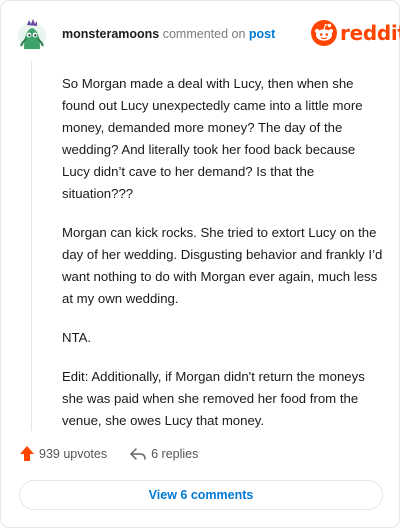 Image resolution: width=400 pixels, height=528 pixels. I want to click on thread-line, so click(31, 246).